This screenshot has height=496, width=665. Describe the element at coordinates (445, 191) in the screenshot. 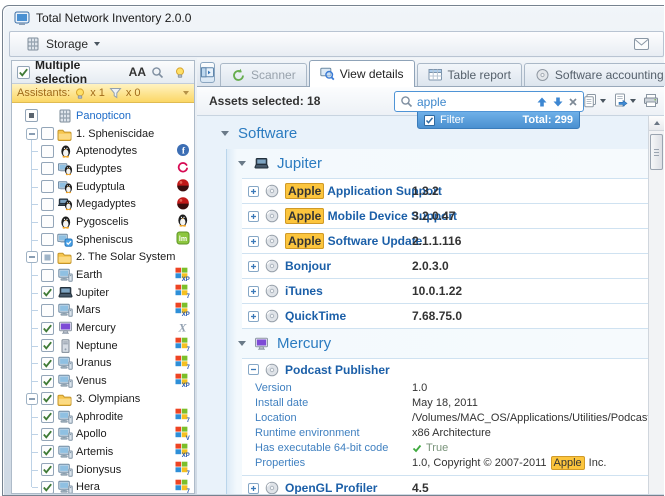

I see `software-row: Apple Application Support 1.3.2` at that location.